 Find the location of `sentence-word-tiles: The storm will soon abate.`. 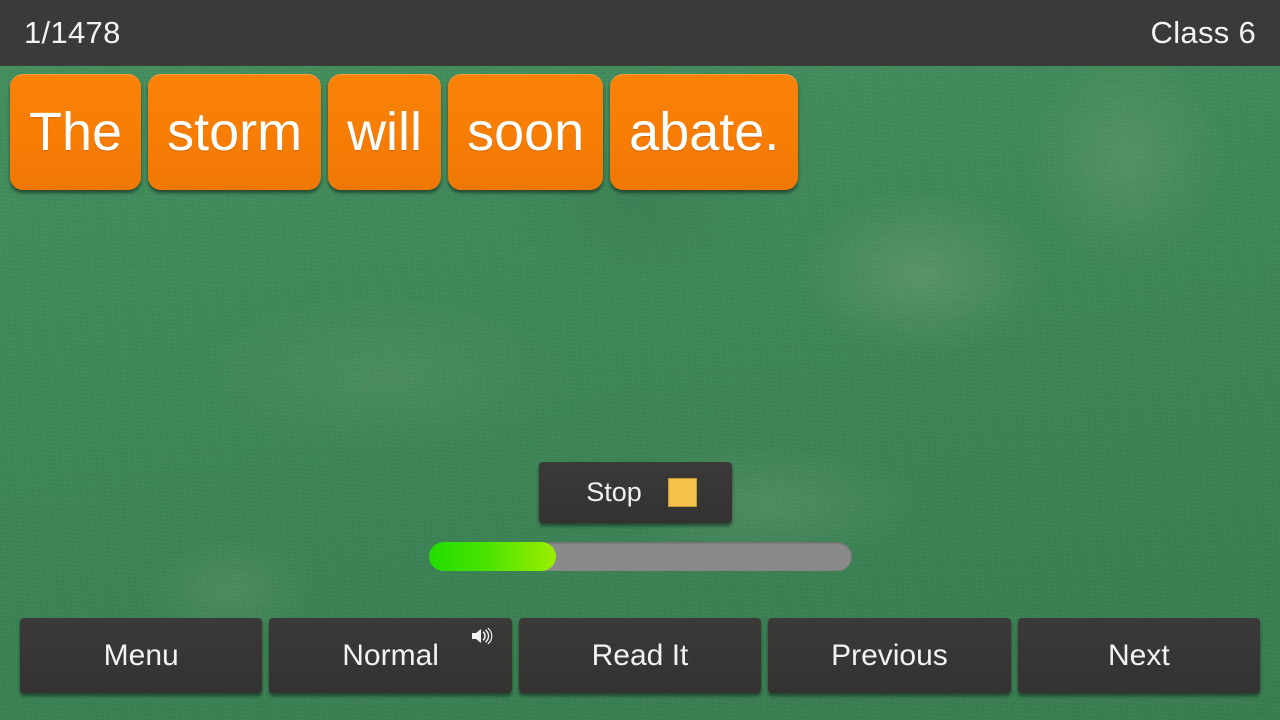

sentence-word-tiles: The storm will soon abate. is located at coordinates (404, 132).